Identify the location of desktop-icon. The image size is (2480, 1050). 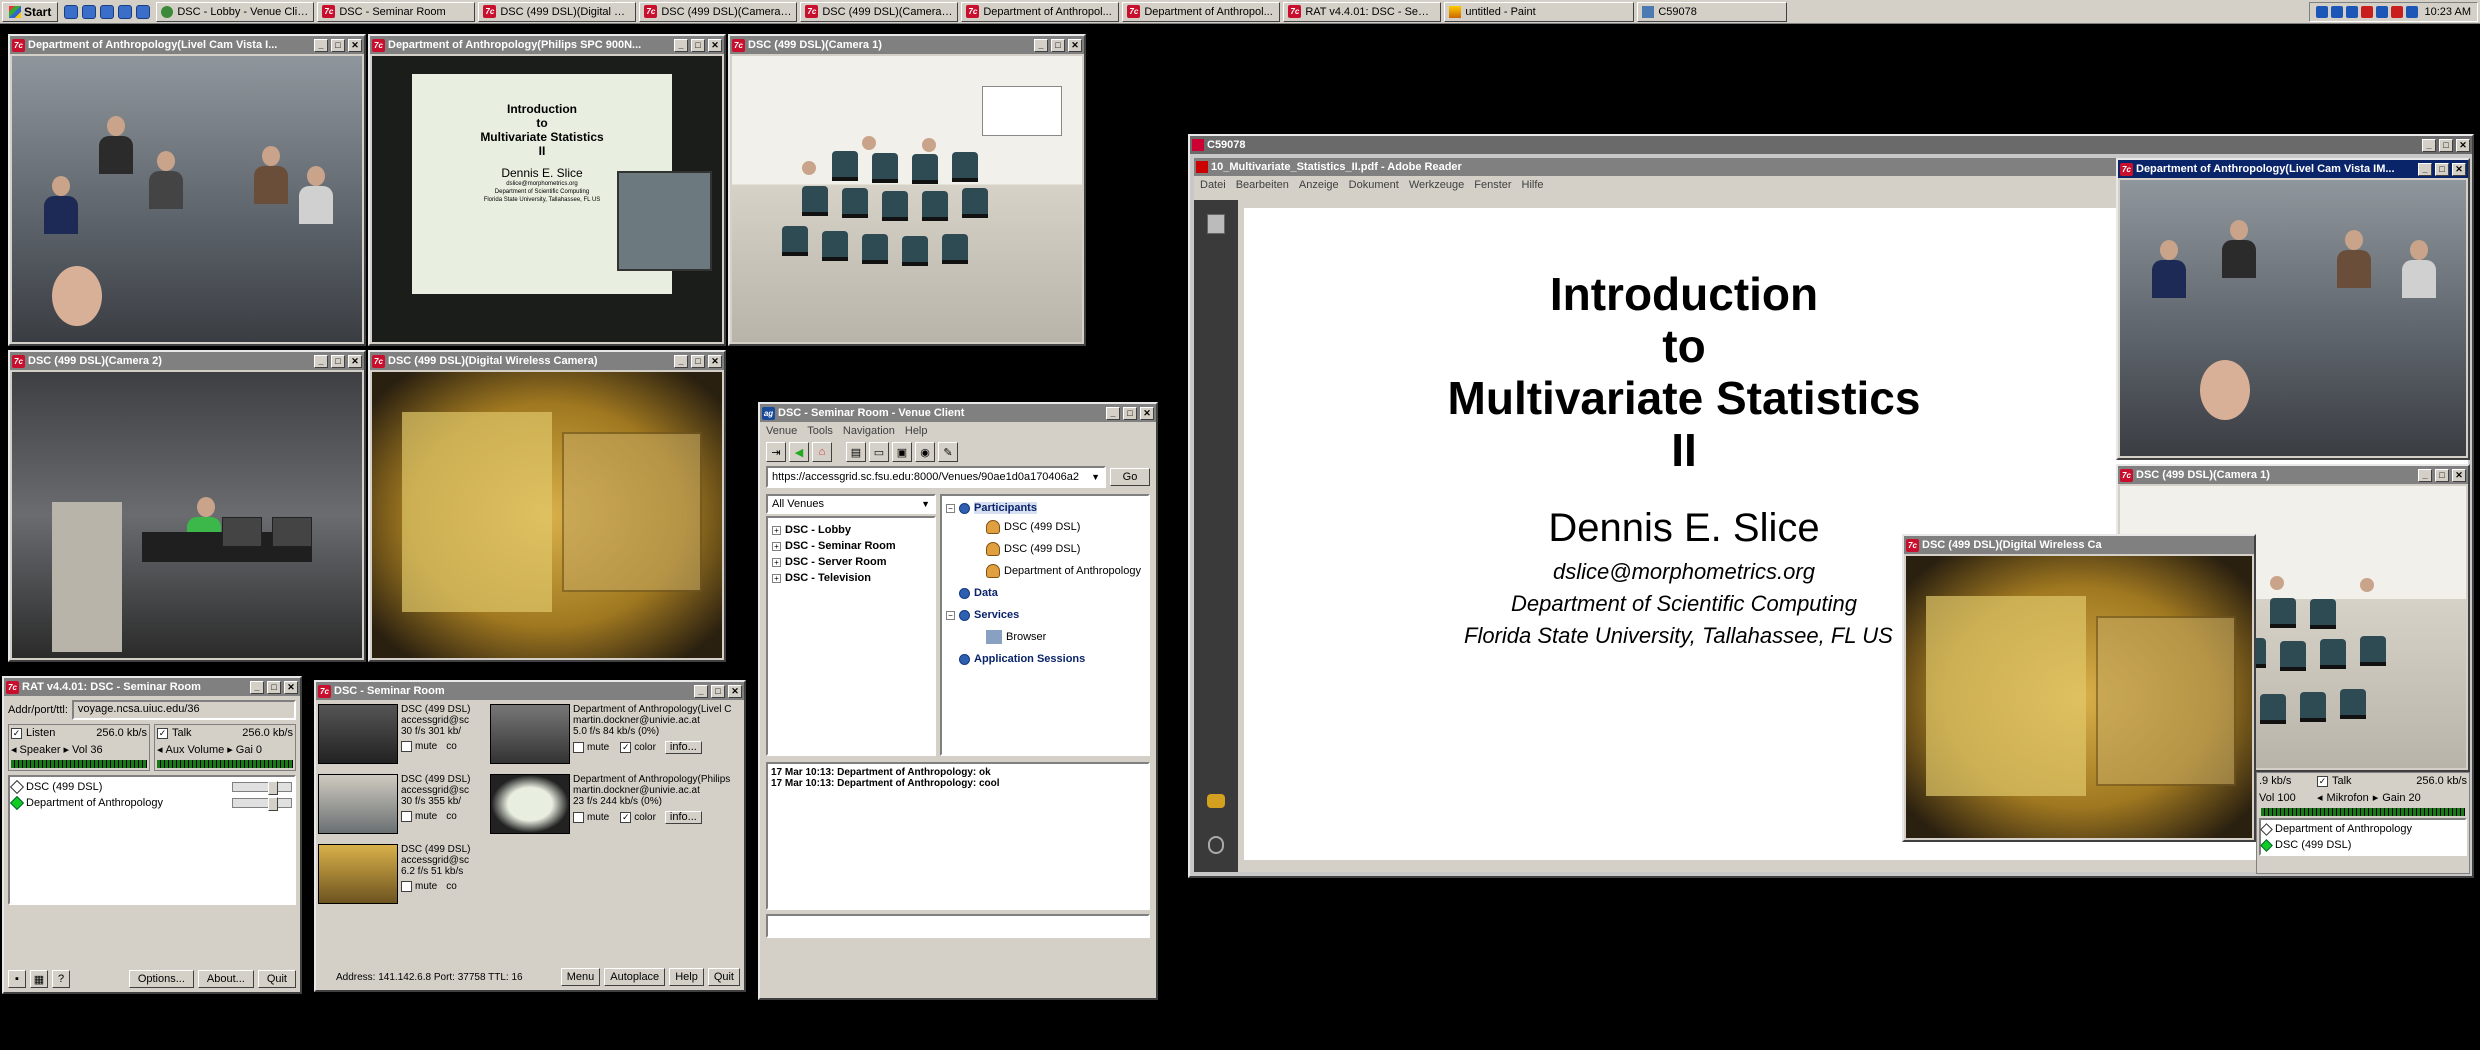
(107, 11).